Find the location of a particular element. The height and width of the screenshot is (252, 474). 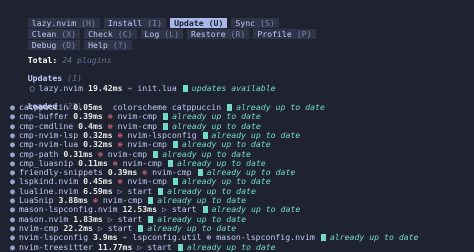

tab-restore: Restore (R) is located at coordinates (218, 34).